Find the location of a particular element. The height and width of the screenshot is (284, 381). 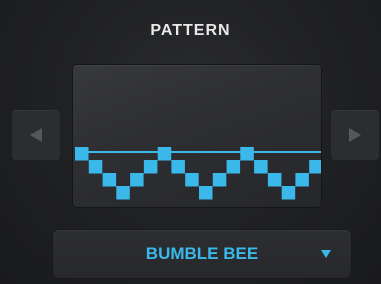

next-pattern-button is located at coordinates (355, 135).